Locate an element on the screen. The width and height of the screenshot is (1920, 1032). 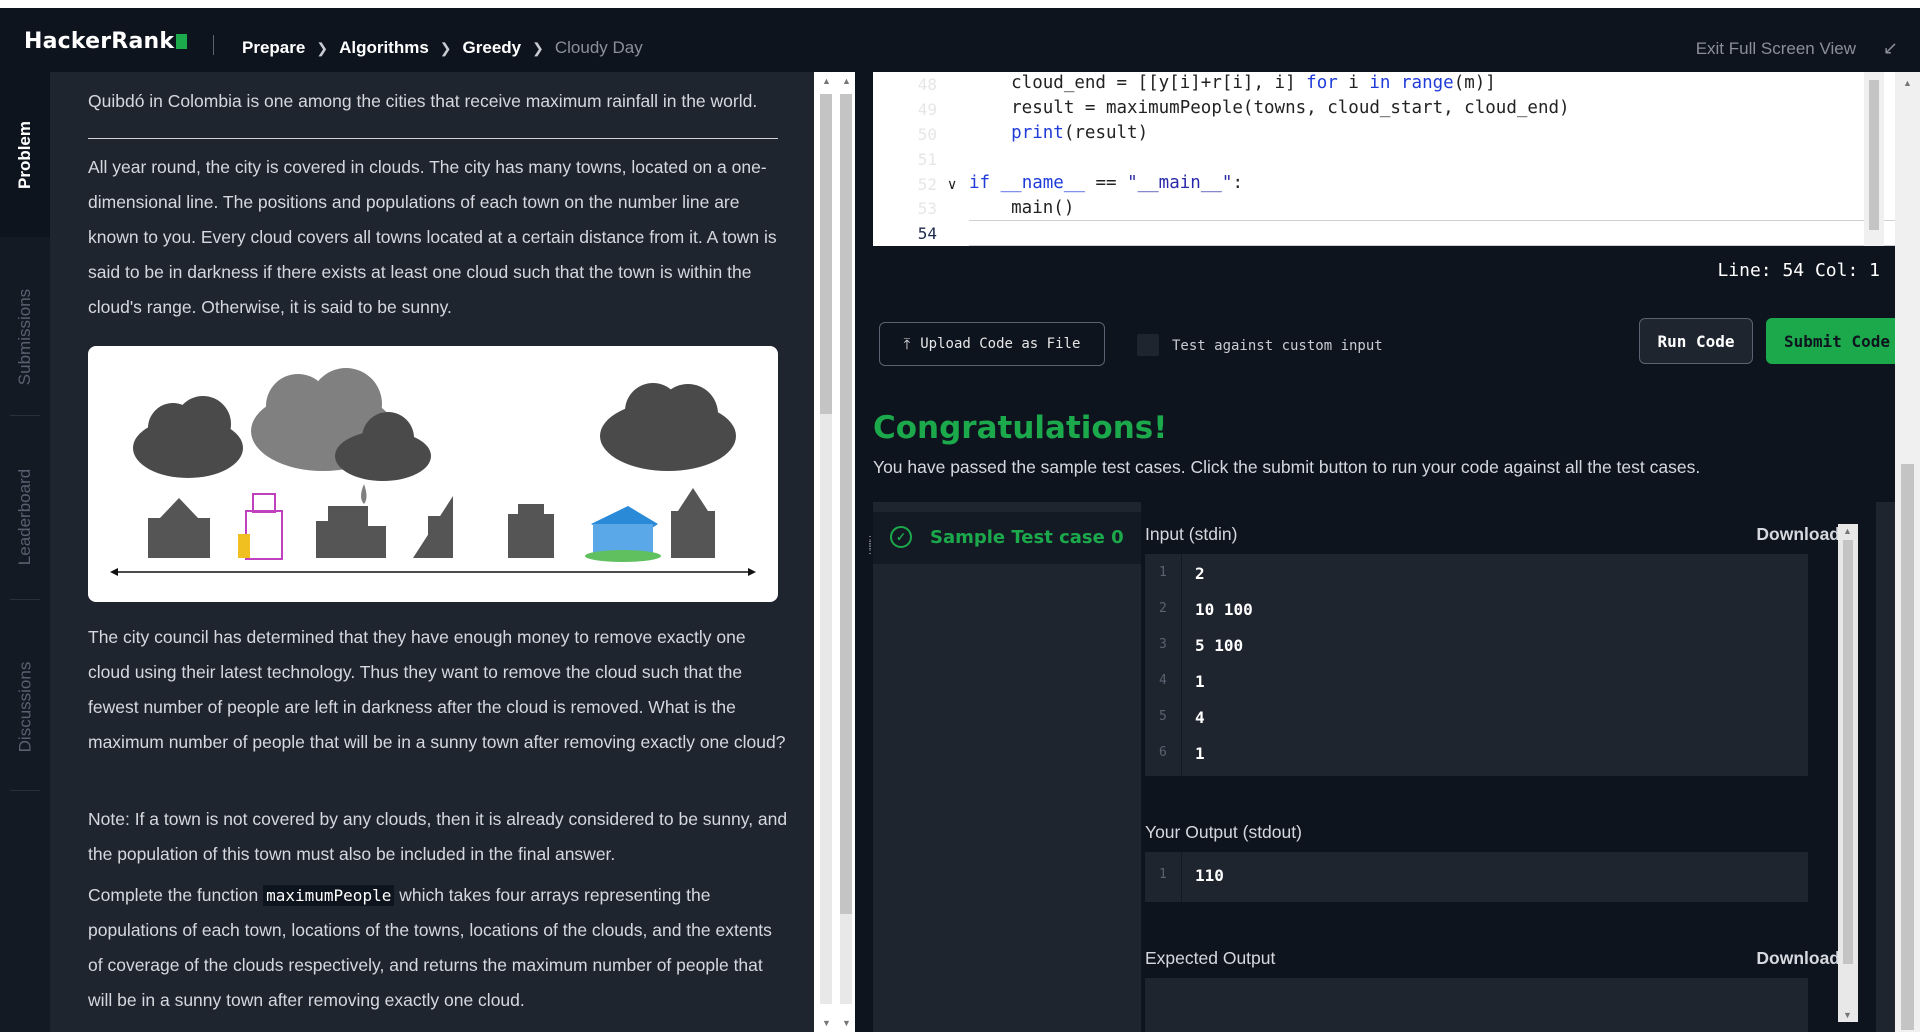
cloud-town-illustration is located at coordinates (433, 474).